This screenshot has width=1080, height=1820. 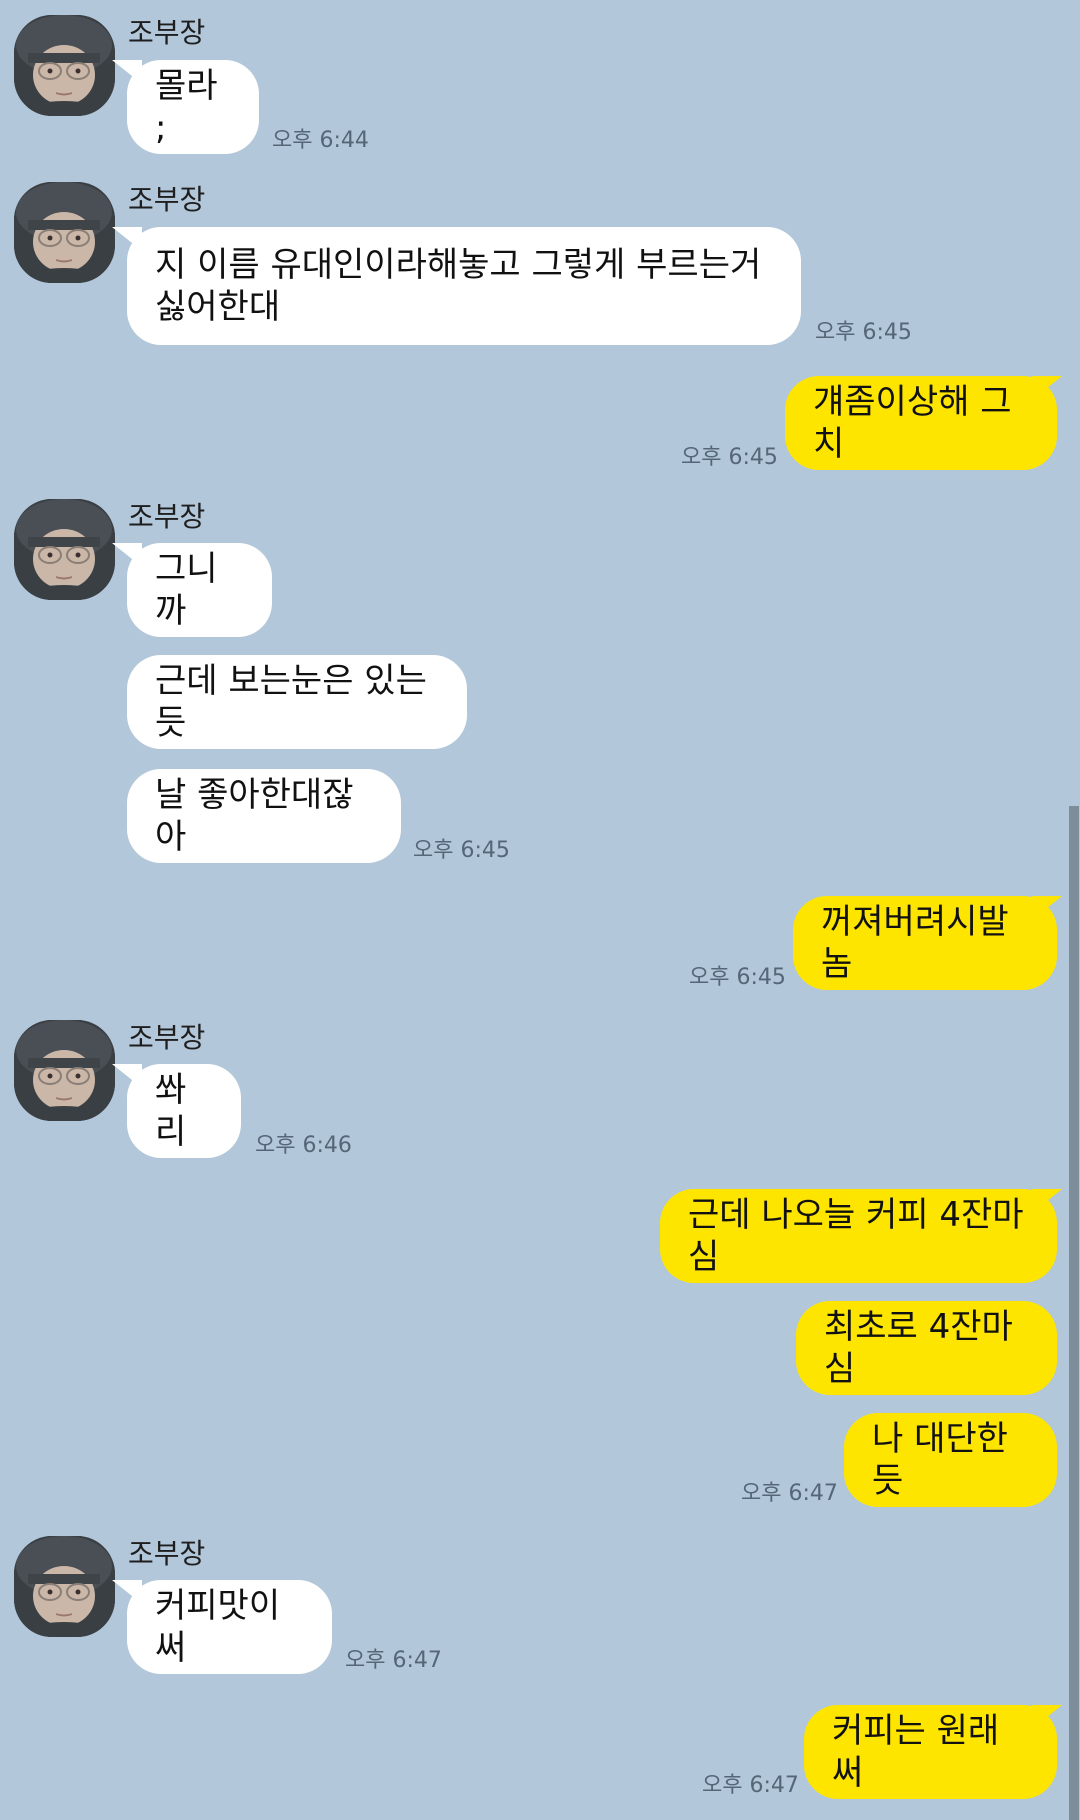 What do you see at coordinates (193, 107) in the screenshot?
I see `message-bubble-incoming: 몰라 ;` at bounding box center [193, 107].